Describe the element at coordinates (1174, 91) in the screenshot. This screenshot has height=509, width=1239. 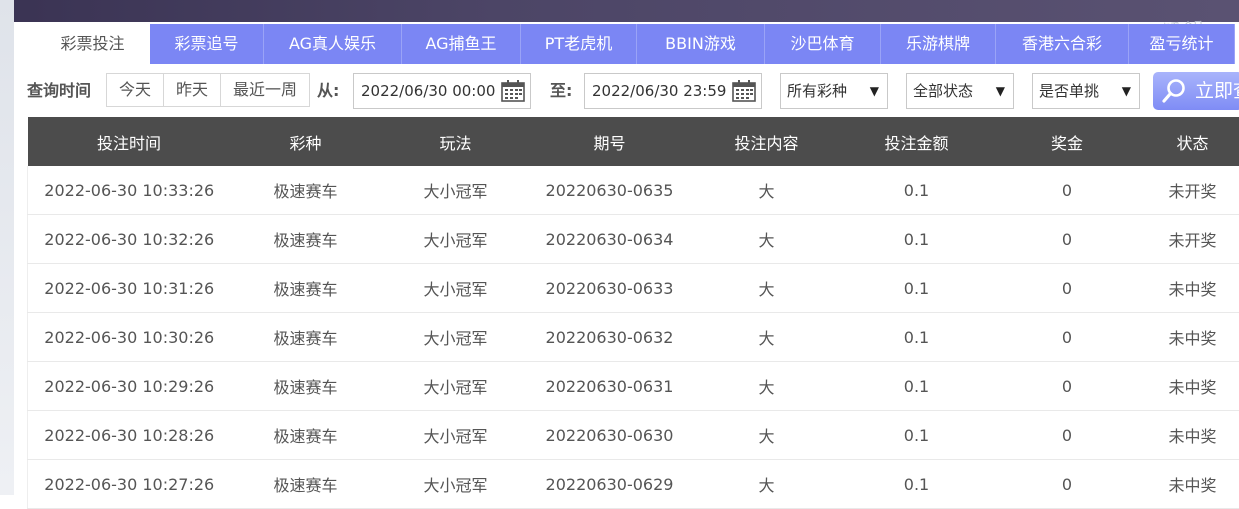
I see `search-icon` at that location.